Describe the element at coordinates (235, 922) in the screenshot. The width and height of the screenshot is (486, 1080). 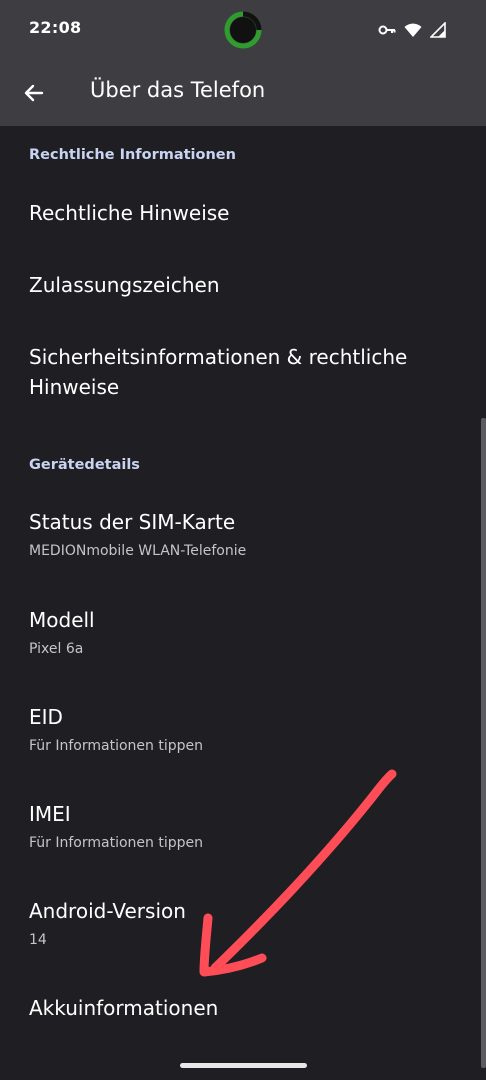
I see `list-item-android-version: Android-Version 14` at that location.